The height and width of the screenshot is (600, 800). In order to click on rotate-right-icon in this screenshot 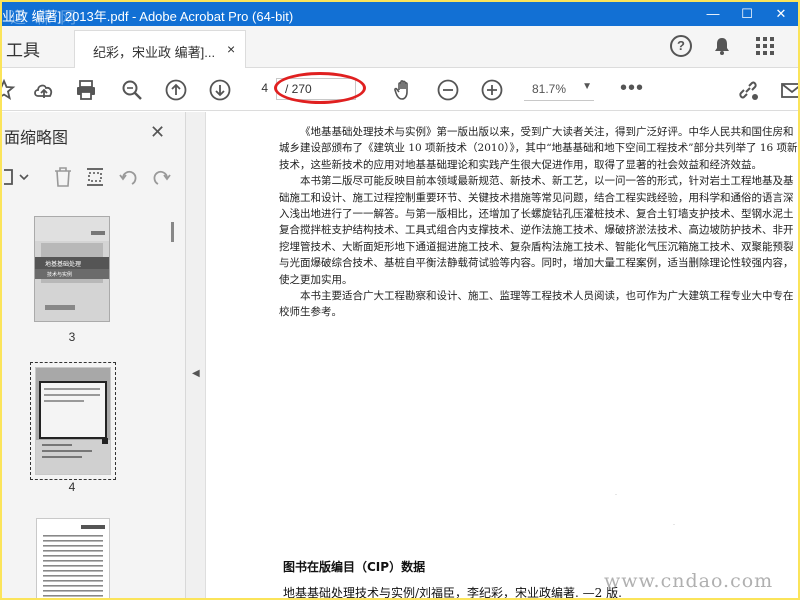, I will do `click(161, 177)`.